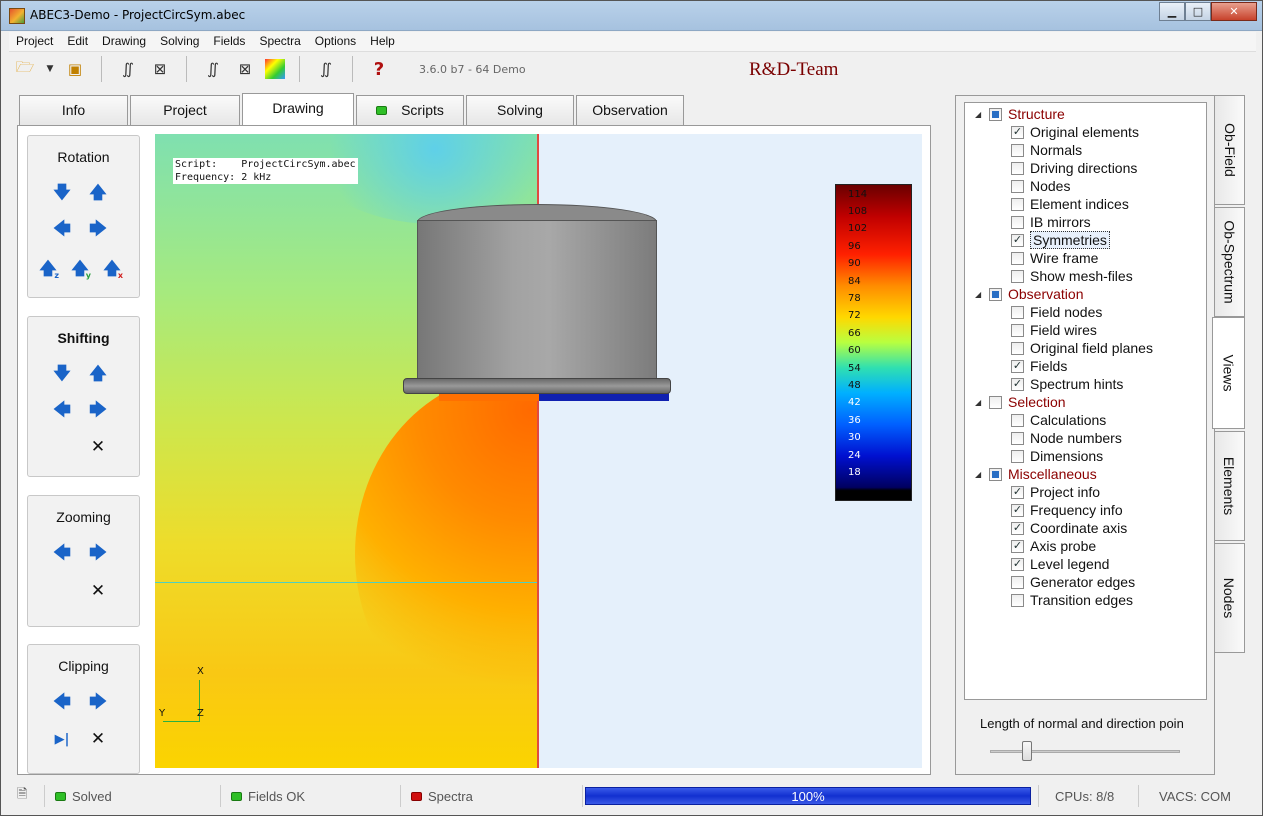  What do you see at coordinates (185, 110) in the screenshot?
I see `tab-project: Project` at bounding box center [185, 110].